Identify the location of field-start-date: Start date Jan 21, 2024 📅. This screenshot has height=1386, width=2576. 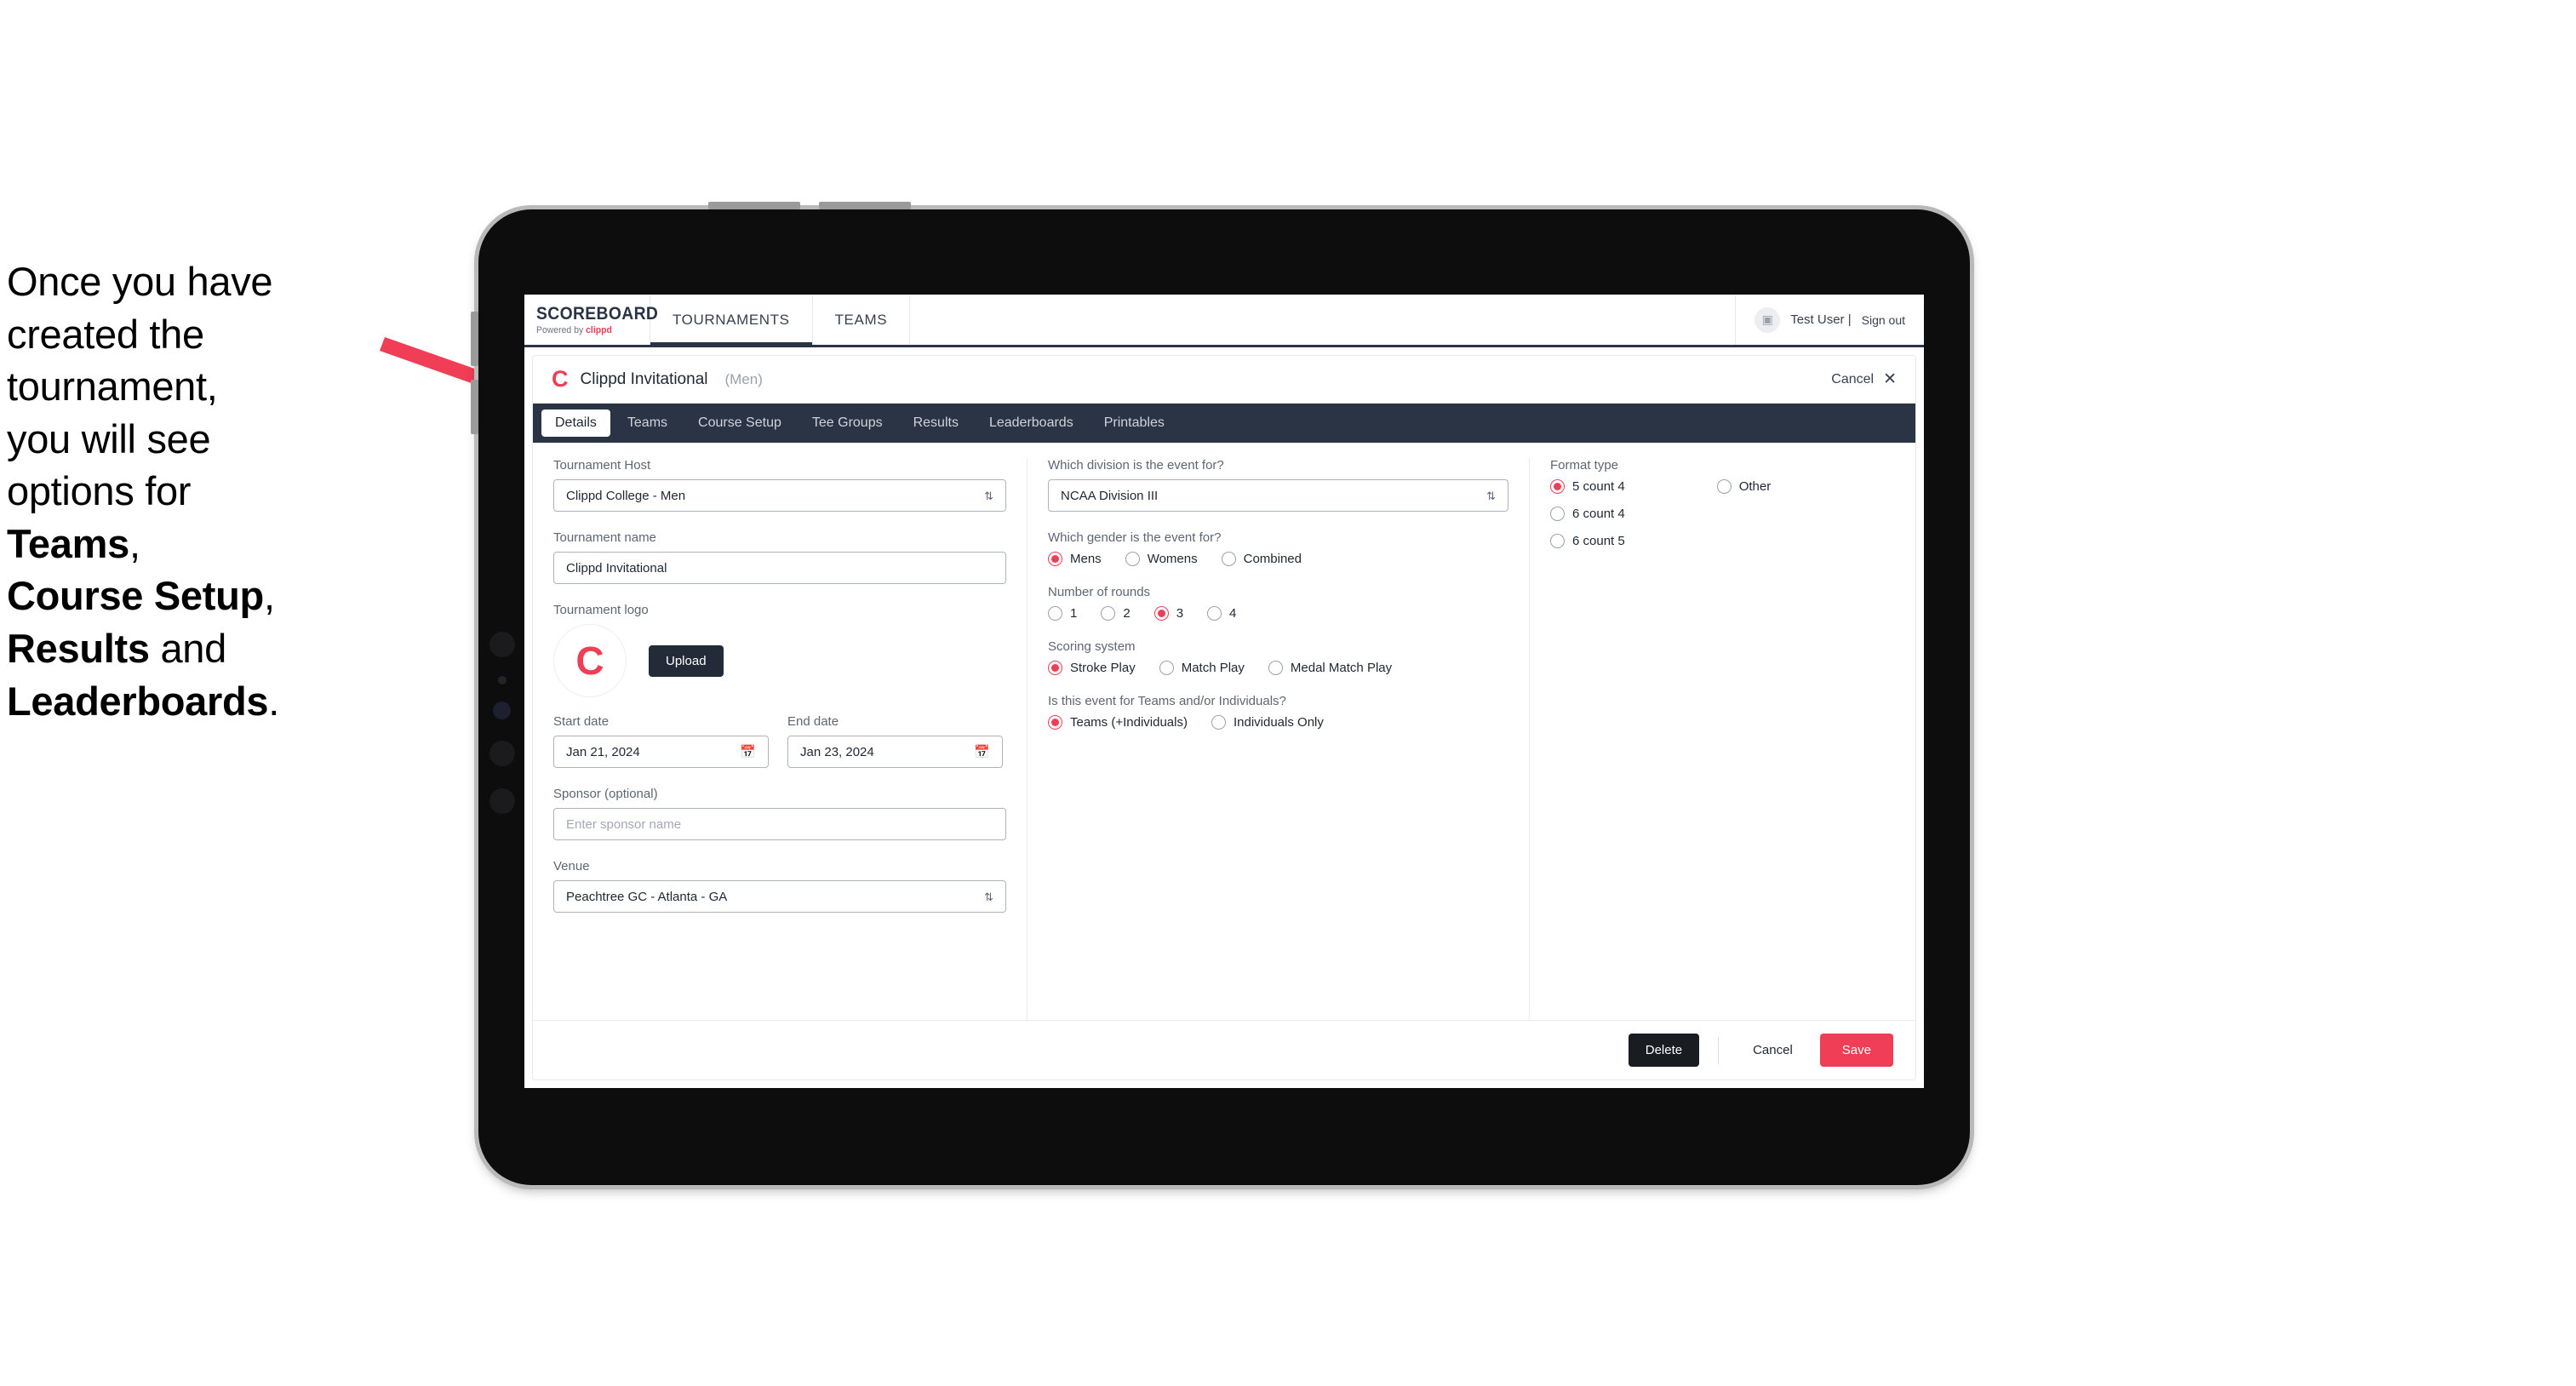
(661, 741).